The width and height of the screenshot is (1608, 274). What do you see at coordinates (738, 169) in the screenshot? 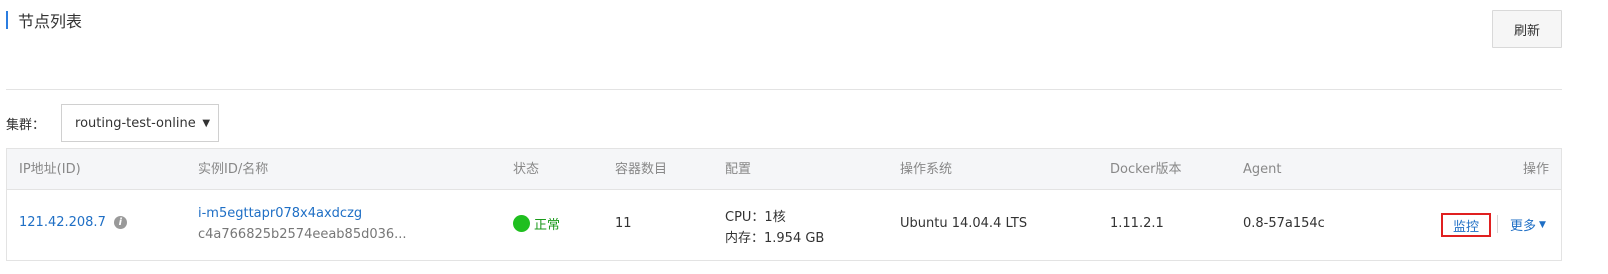
I see `col-header-config: 配置` at bounding box center [738, 169].